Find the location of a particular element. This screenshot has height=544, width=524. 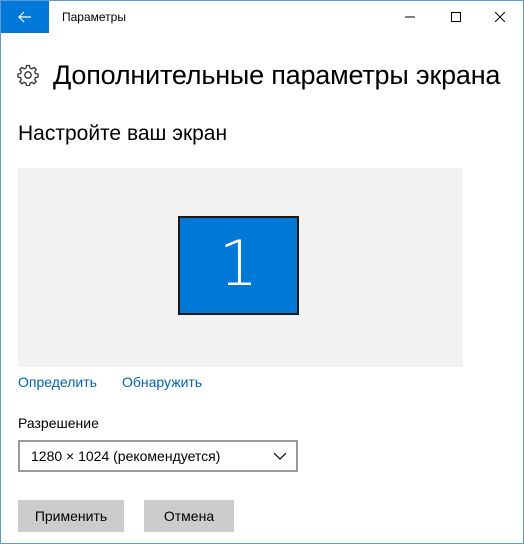

back-button is located at coordinates (25, 17).